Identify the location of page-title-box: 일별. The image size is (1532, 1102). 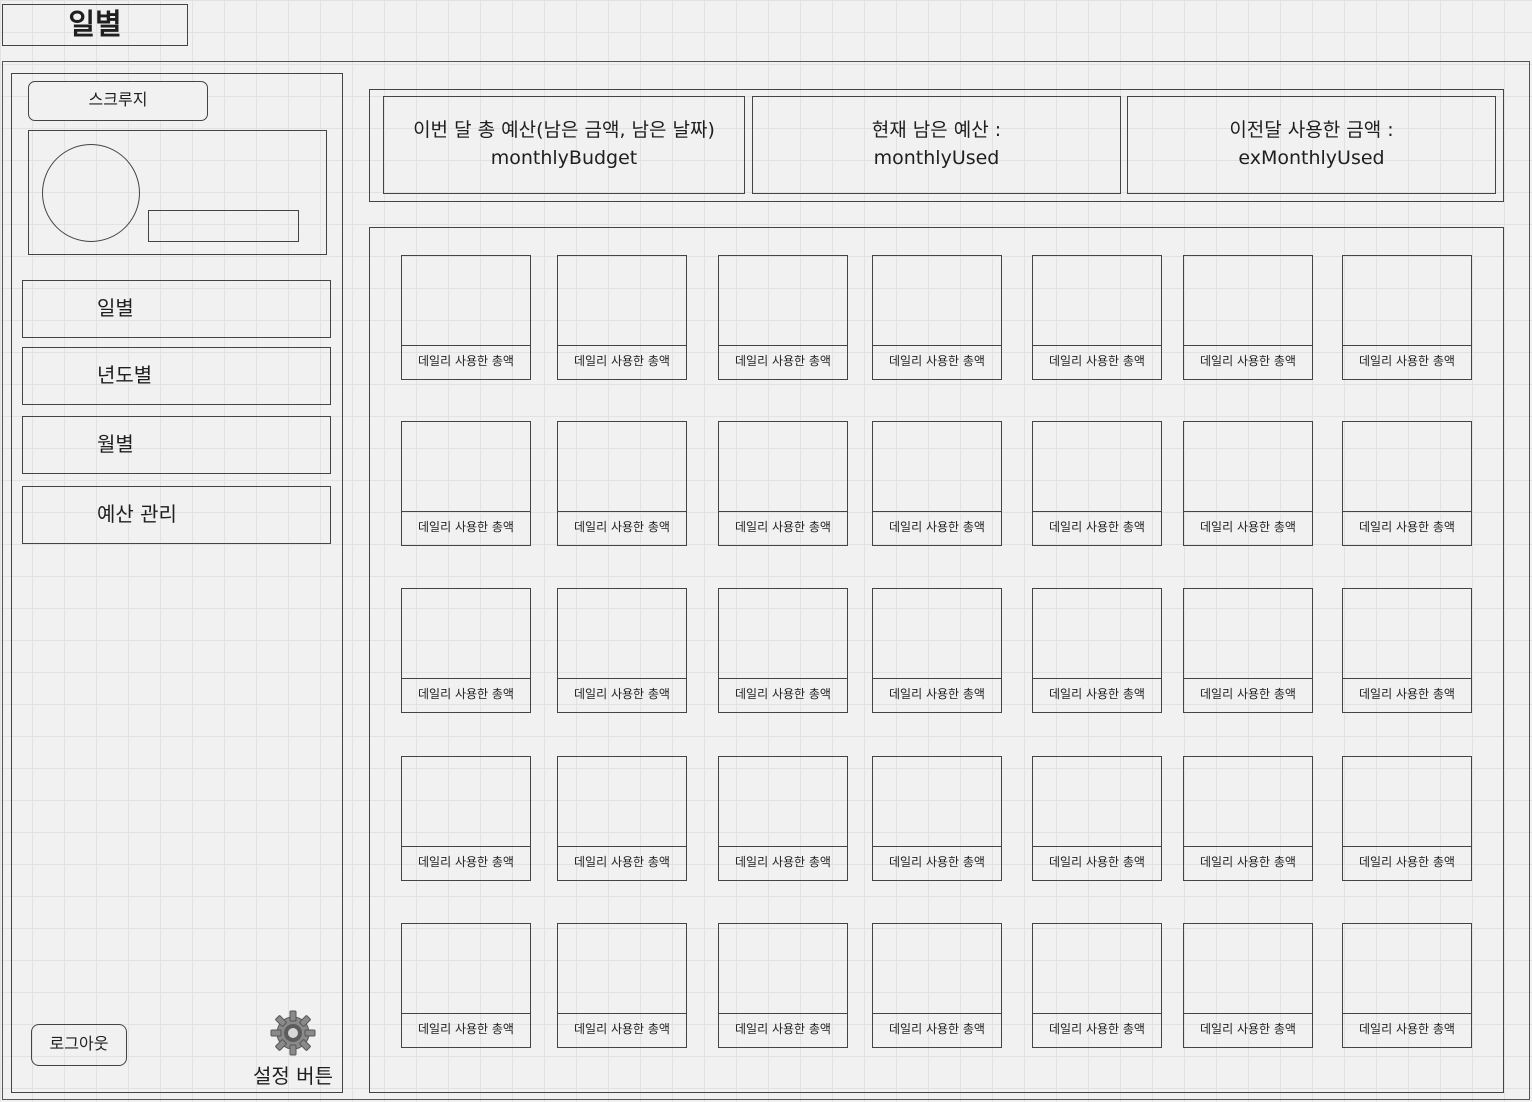
(95, 25).